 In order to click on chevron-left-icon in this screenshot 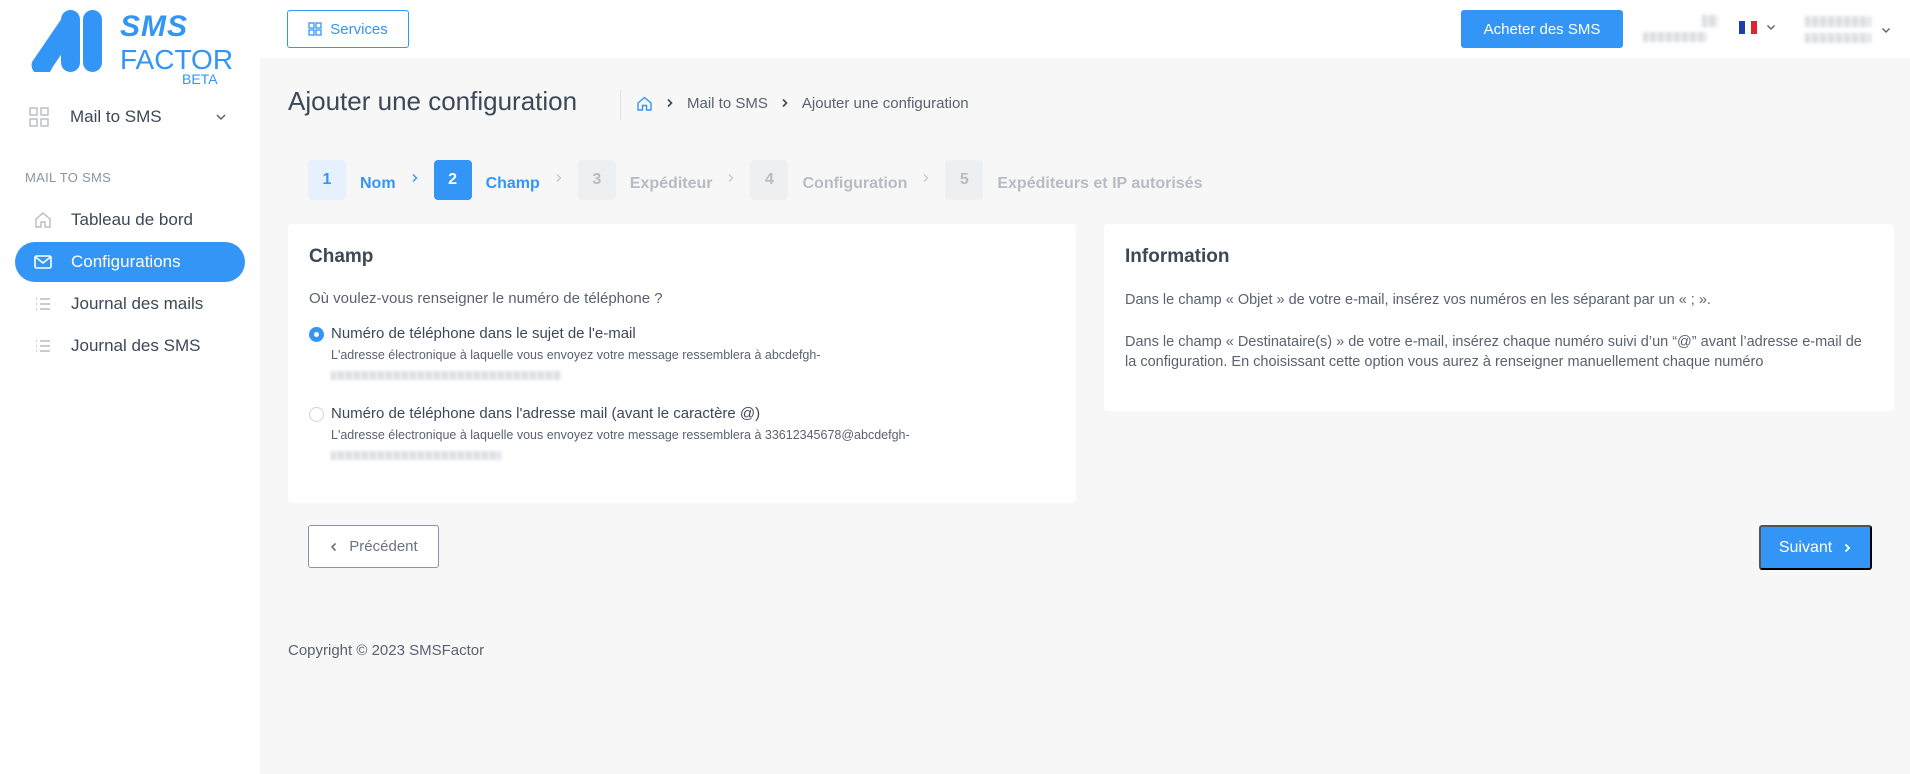, I will do `click(334, 546)`.